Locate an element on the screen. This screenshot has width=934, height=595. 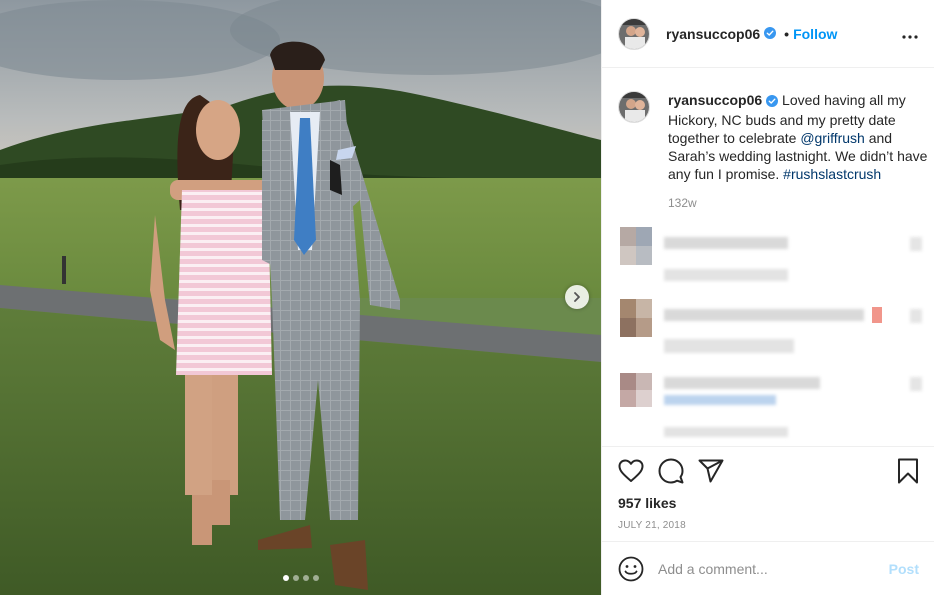
hashtag-link: #rushslastcrush is located at coordinates (832, 174).